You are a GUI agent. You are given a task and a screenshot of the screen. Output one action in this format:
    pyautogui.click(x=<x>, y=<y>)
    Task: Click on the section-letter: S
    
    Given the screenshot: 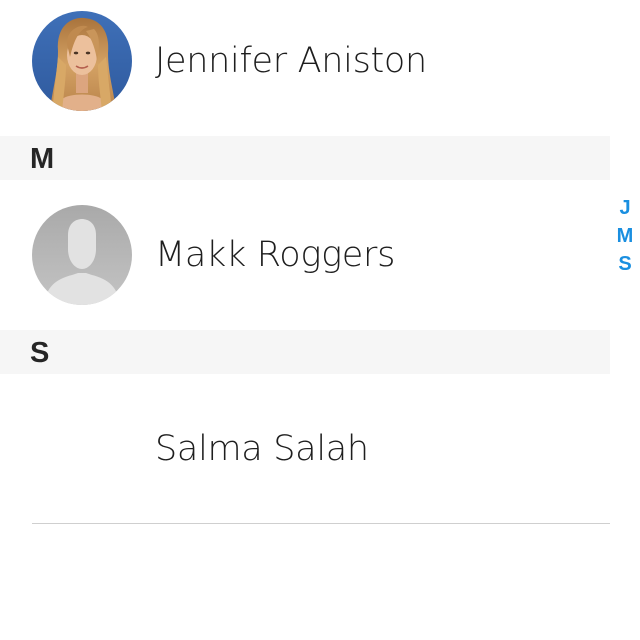 What is the action you would take?
    pyautogui.click(x=40, y=353)
    